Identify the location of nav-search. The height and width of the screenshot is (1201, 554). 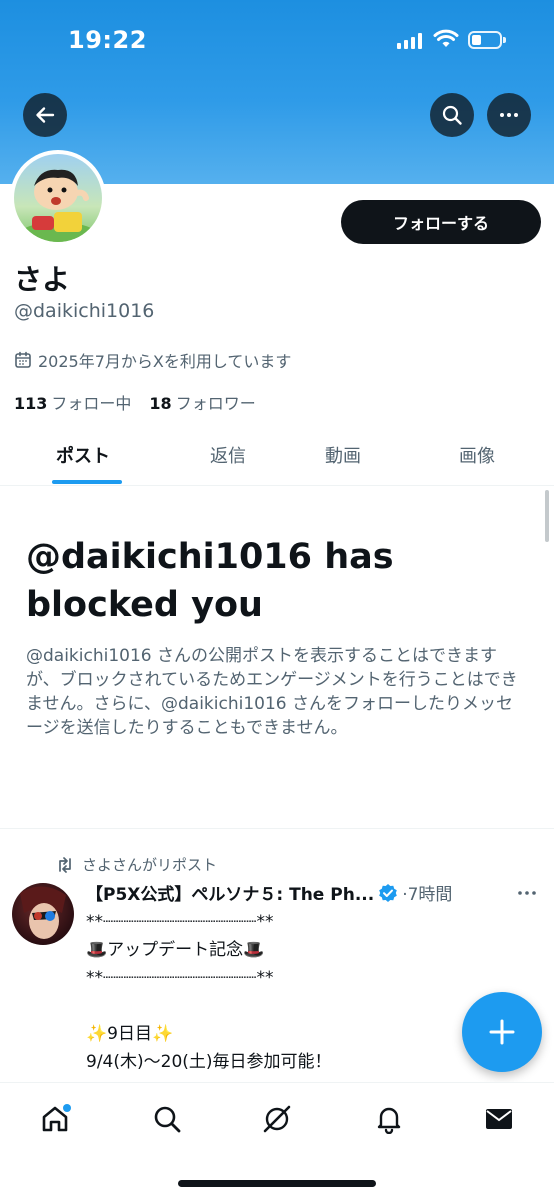
(167, 1119).